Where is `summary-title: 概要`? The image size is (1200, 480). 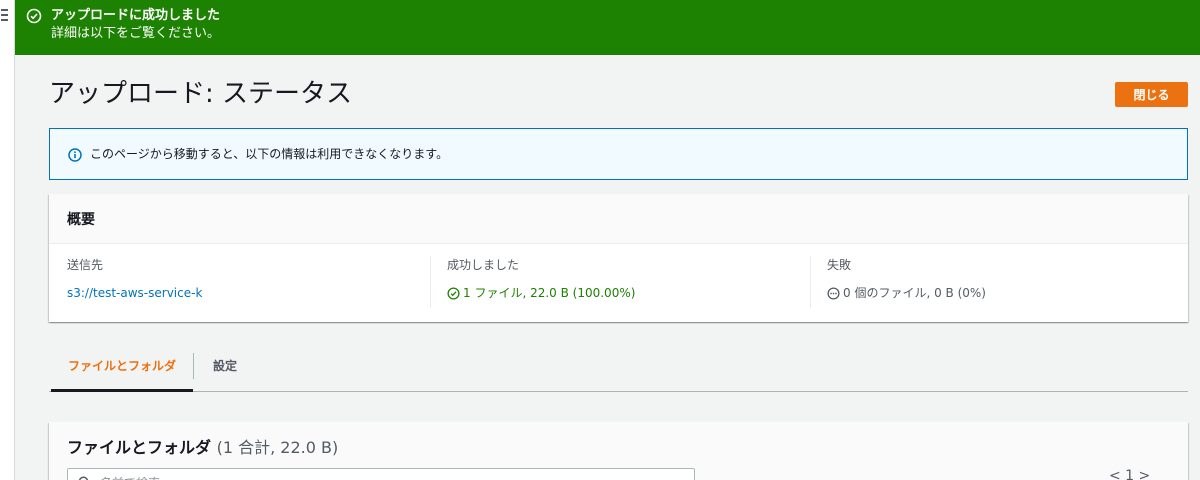 summary-title: 概要 is located at coordinates (81, 220).